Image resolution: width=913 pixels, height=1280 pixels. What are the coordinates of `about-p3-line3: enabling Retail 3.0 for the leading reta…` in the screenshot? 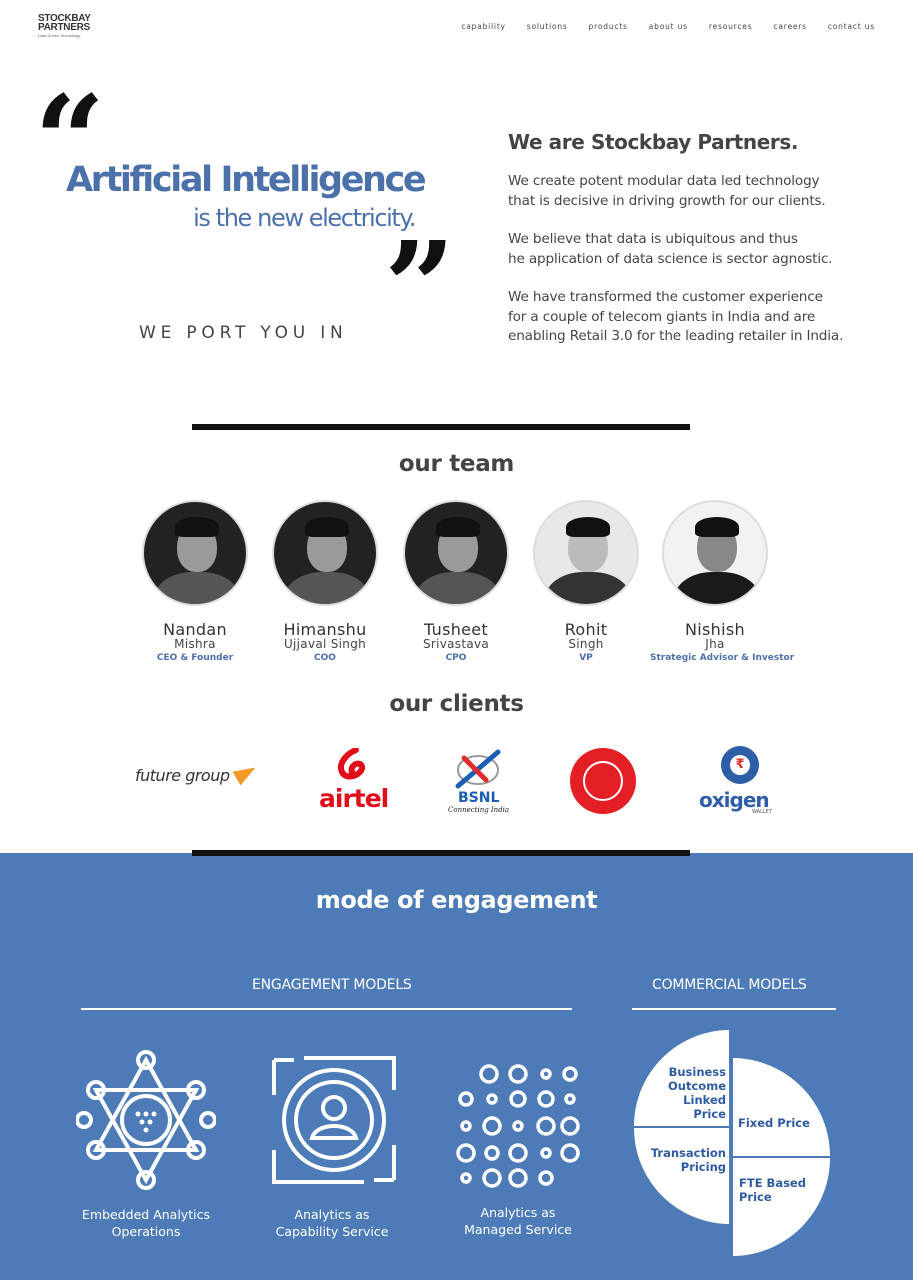 It's located at (676, 336).